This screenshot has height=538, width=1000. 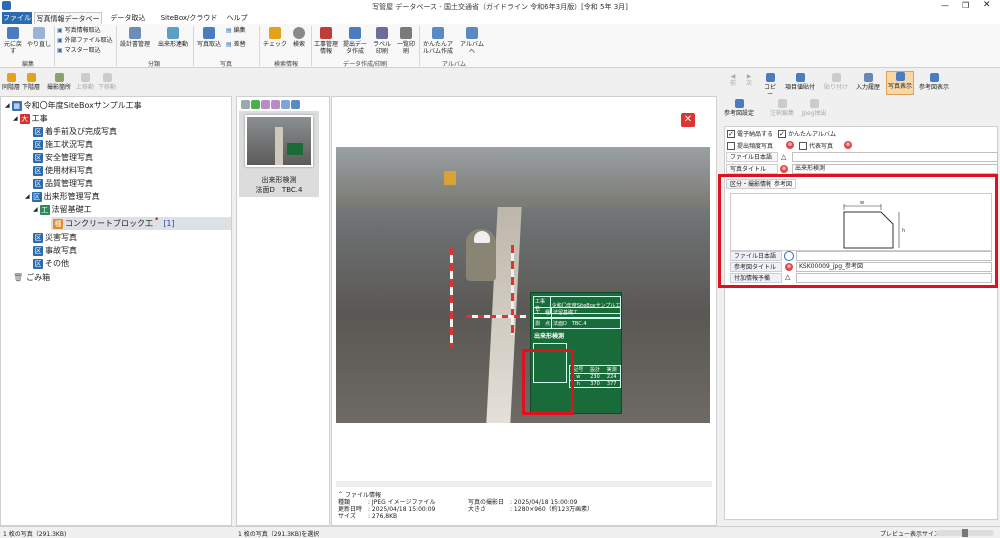 What do you see at coordinates (749, 80) in the screenshot?
I see `next-button: ▶ 次` at bounding box center [749, 80].